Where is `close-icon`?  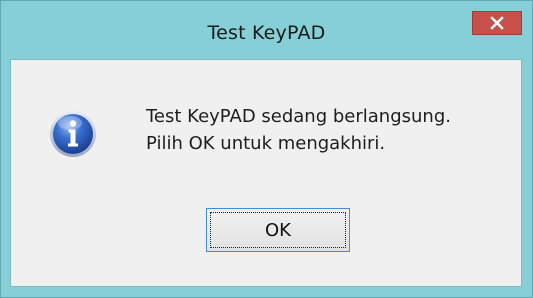
close-icon is located at coordinates (497, 23).